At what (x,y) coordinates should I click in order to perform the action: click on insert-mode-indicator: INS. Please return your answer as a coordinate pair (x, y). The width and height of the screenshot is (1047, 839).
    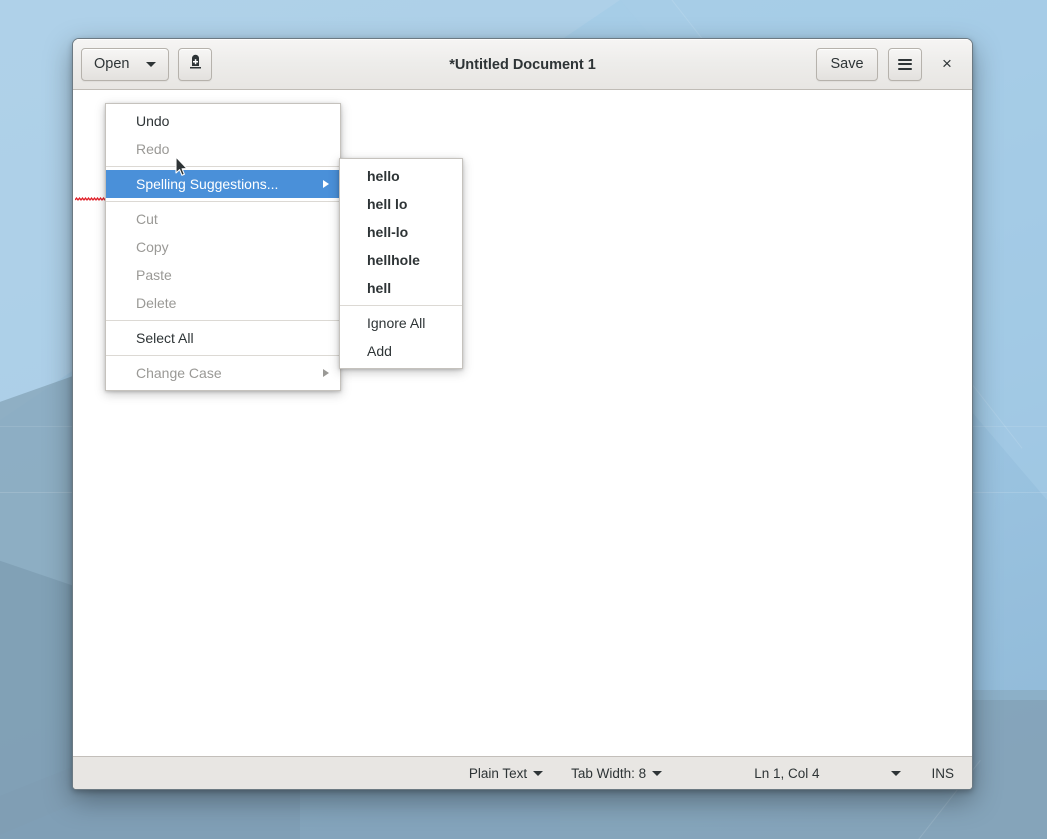
    Looking at the image, I should click on (942, 773).